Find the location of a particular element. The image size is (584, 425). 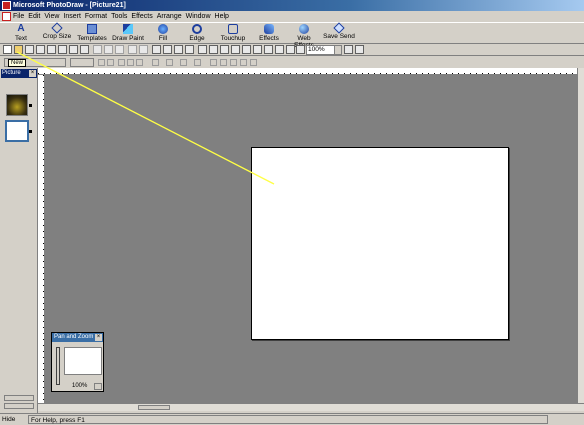

picture-list-header: Picture × is located at coordinates (19, 73).